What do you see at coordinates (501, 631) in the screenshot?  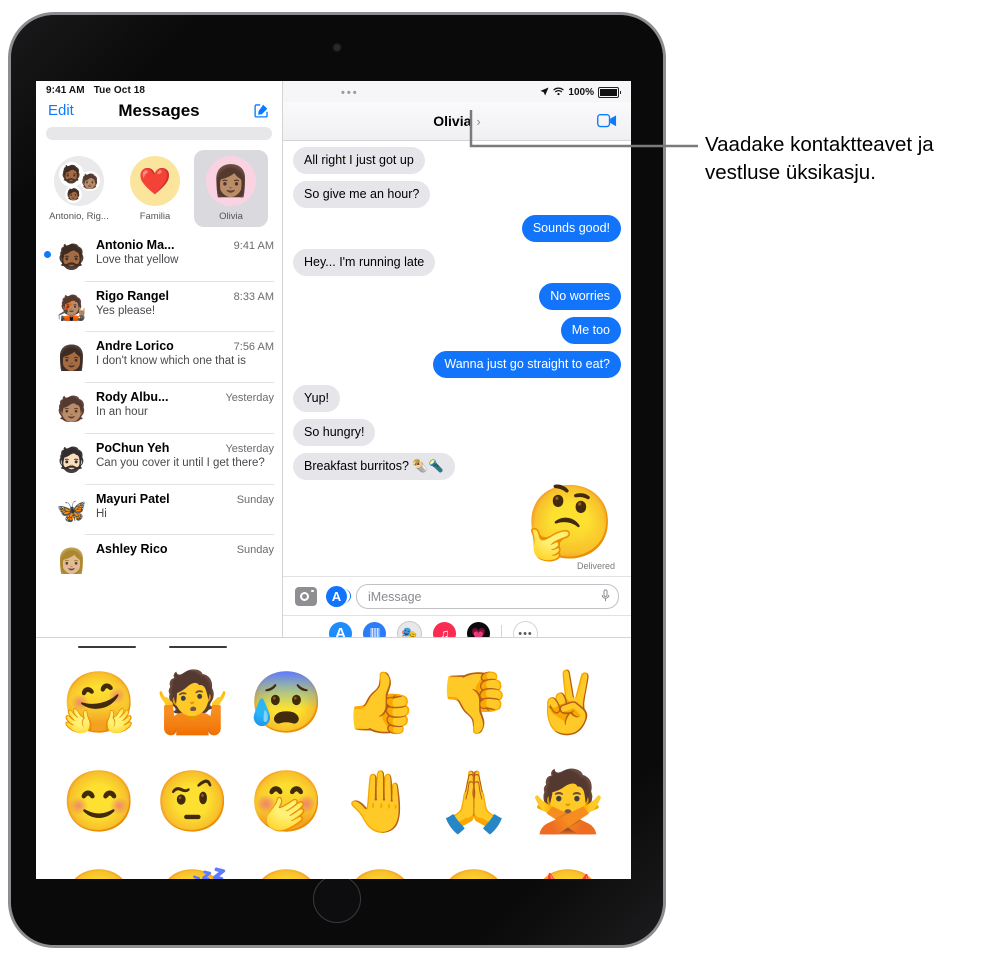 I see `divider` at bounding box center [501, 631].